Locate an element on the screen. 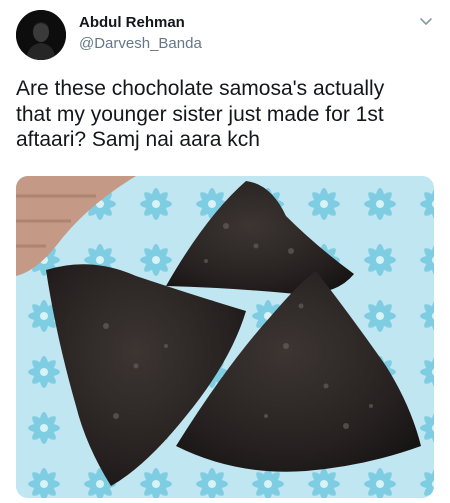 Image resolution: width=450 pixels, height=503 pixels. chevron-down-icon is located at coordinates (426, 22).